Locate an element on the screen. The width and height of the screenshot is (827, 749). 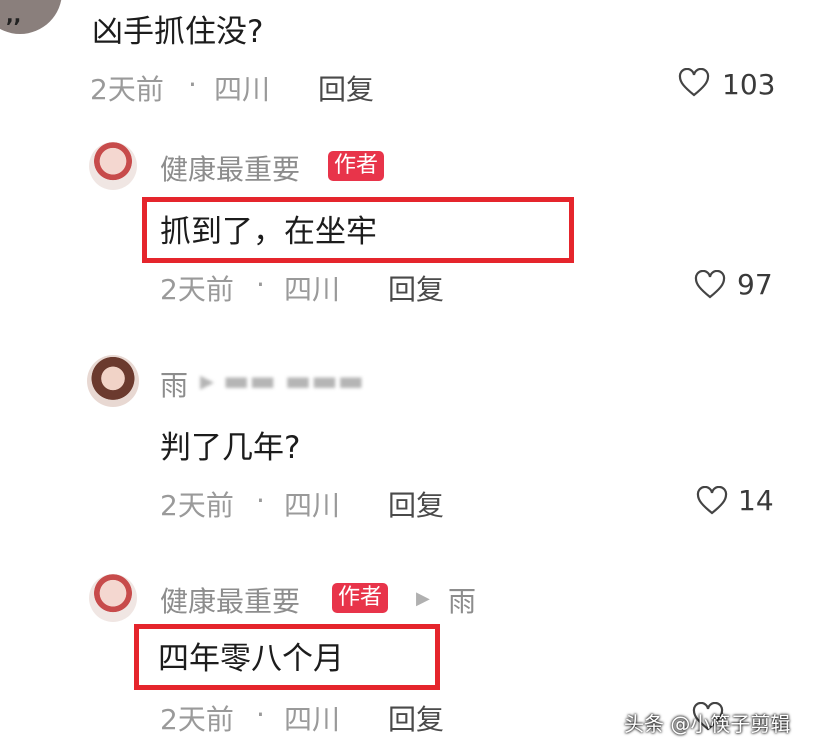
comment-text: 判了几年? is located at coordinates (230, 448).